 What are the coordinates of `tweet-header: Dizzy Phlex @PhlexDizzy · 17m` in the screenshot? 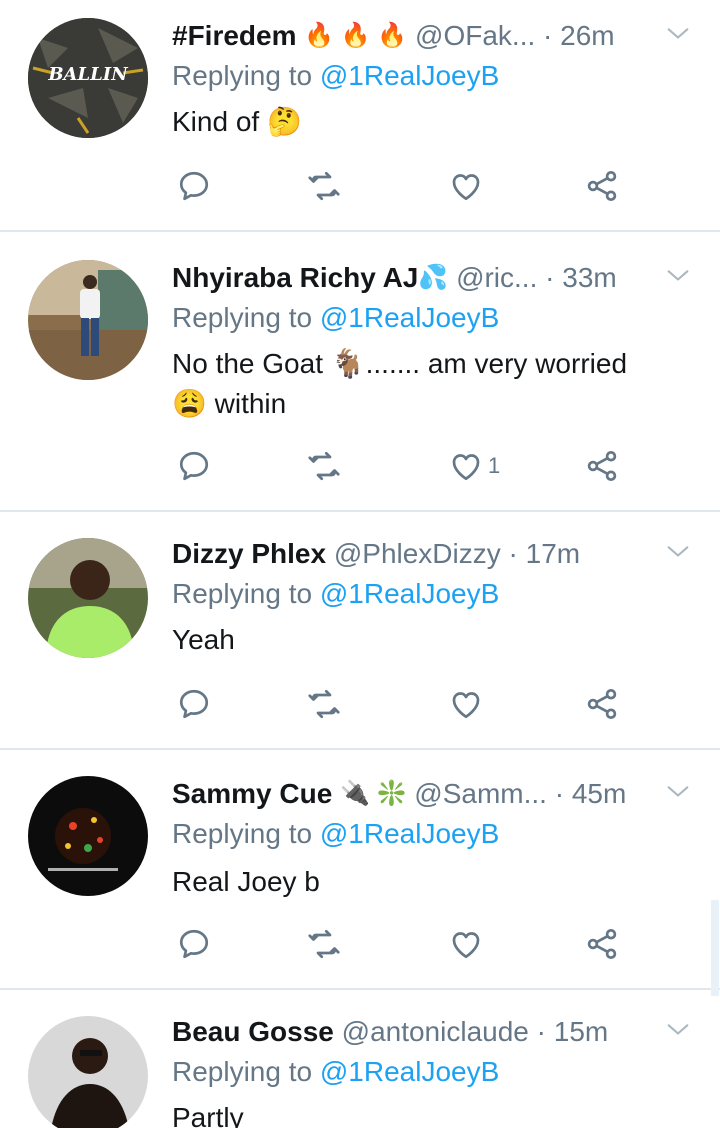 It's located at (432, 554).